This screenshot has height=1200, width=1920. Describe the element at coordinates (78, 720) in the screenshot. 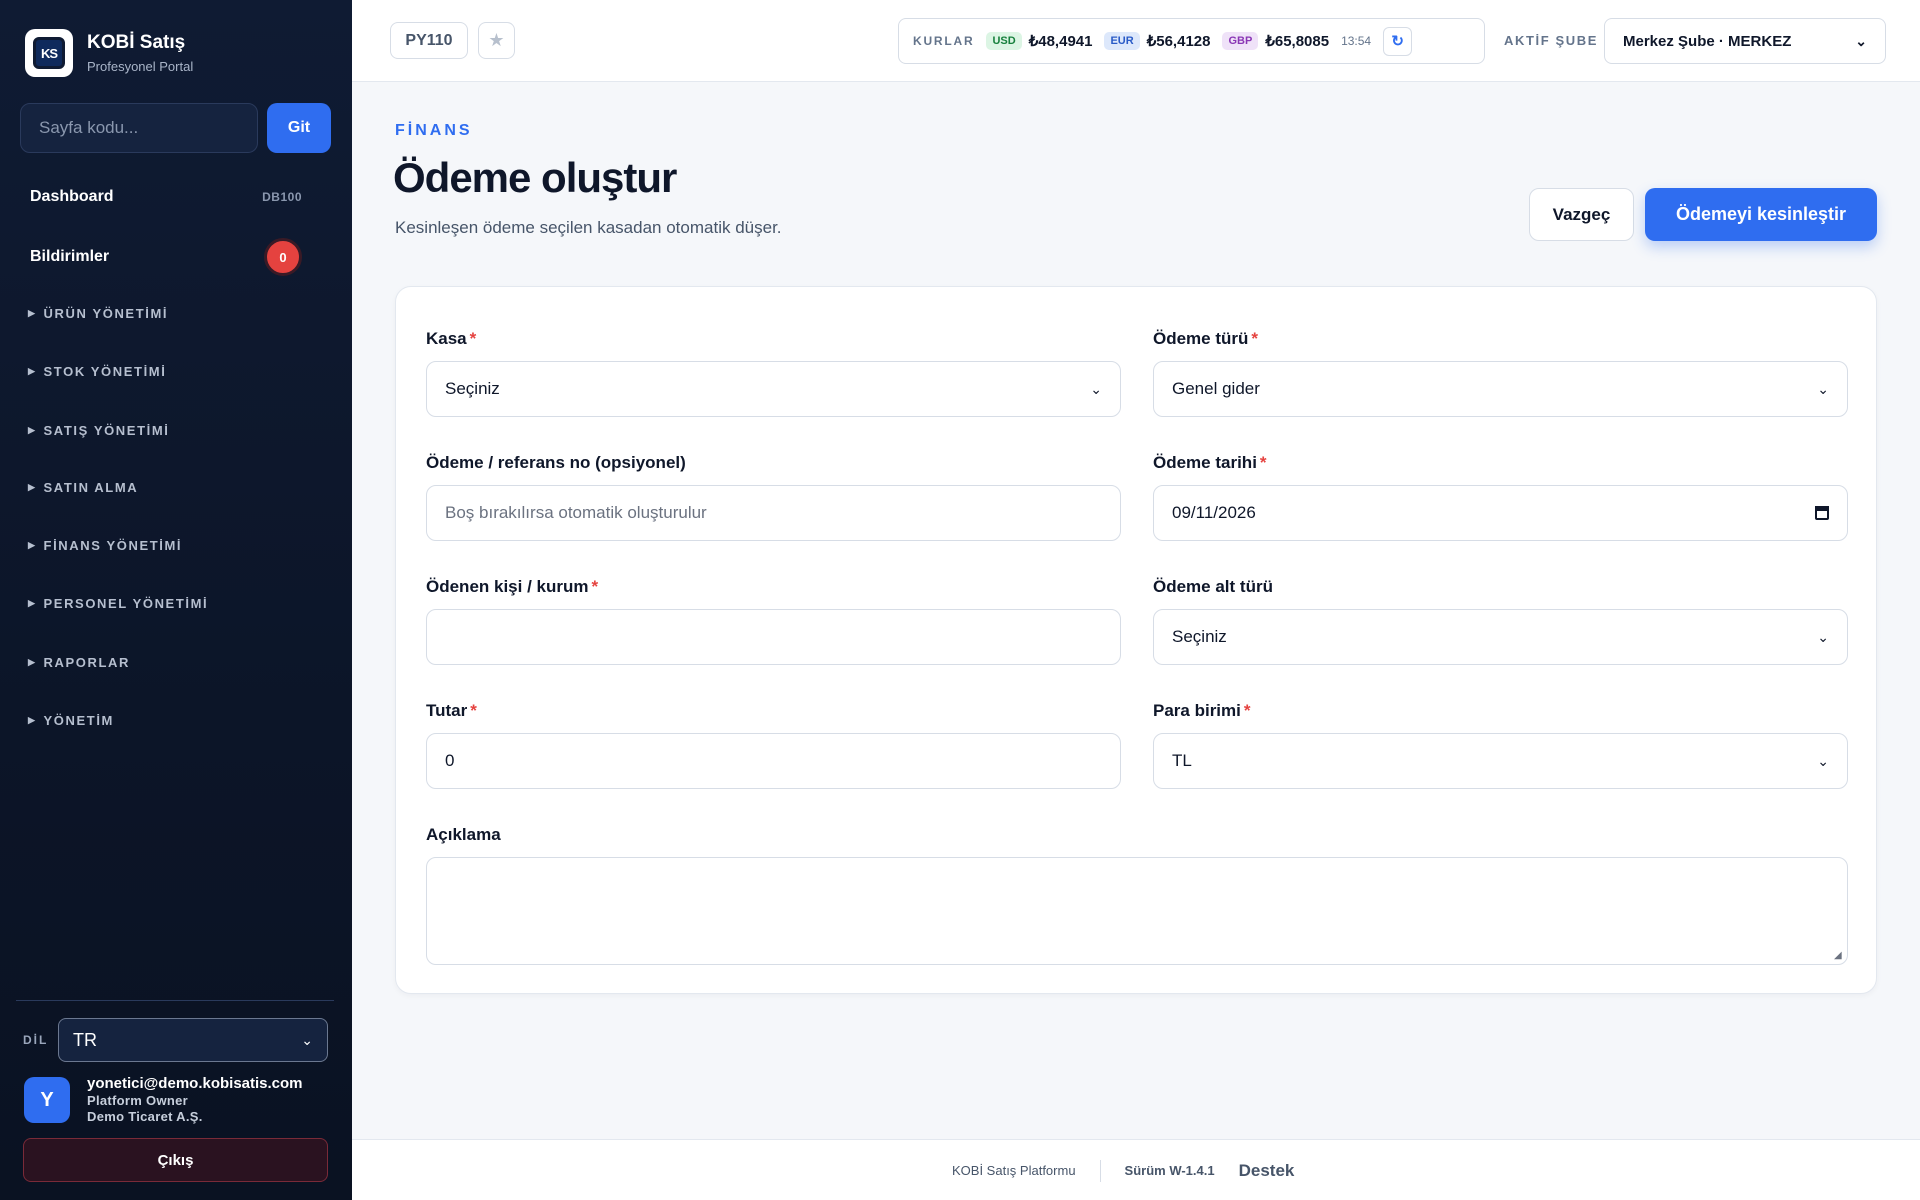

I see `sidebar-group-label: YÖNETİM` at that location.